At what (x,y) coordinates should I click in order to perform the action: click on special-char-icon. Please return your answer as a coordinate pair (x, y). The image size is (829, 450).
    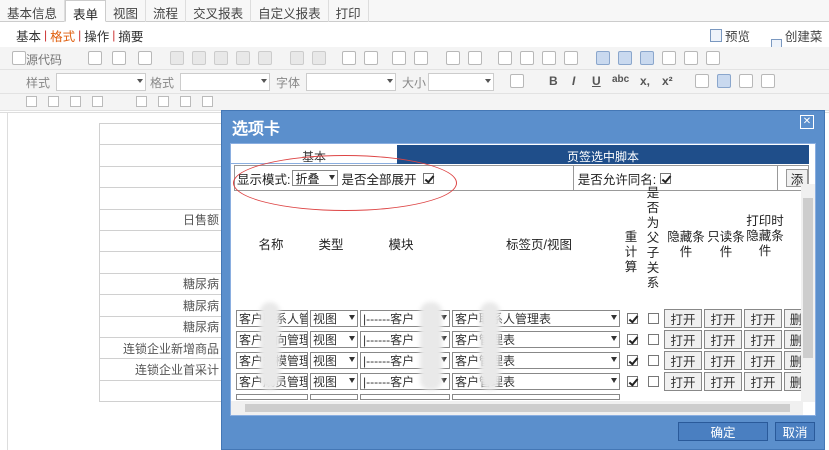
    Looking at the image, I should click on (713, 58).